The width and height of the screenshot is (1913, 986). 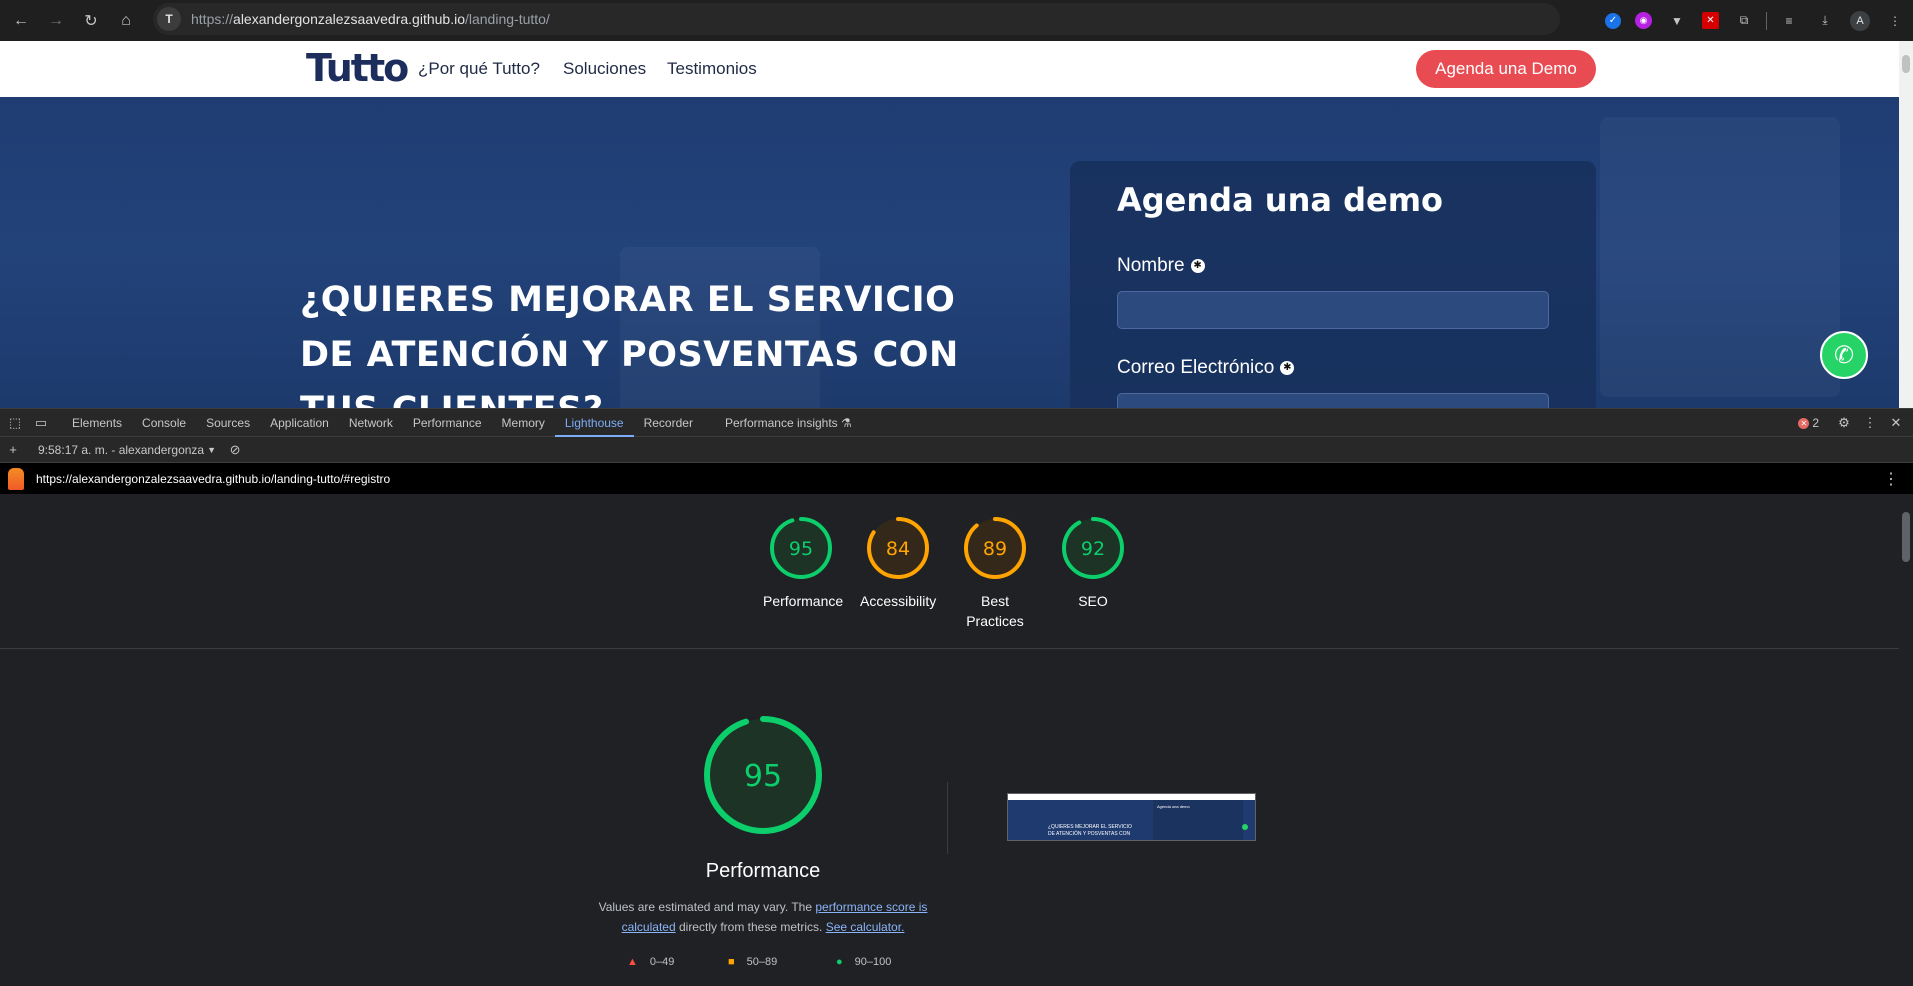 What do you see at coordinates (1896, 423) in the screenshot?
I see `close-devtools-icon: ✕` at bounding box center [1896, 423].